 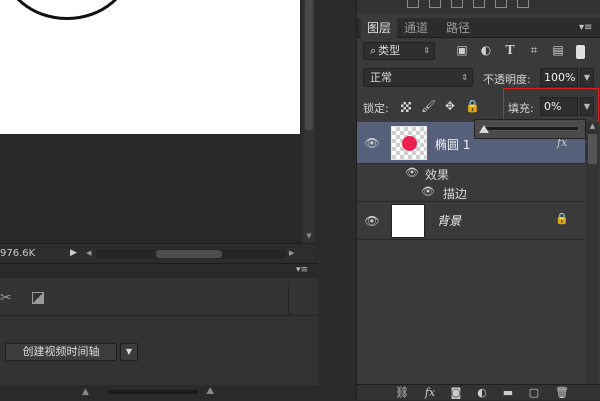 What do you see at coordinates (309, 65) in the screenshot?
I see `canvas-vertical-scroll-thumb` at bounding box center [309, 65].